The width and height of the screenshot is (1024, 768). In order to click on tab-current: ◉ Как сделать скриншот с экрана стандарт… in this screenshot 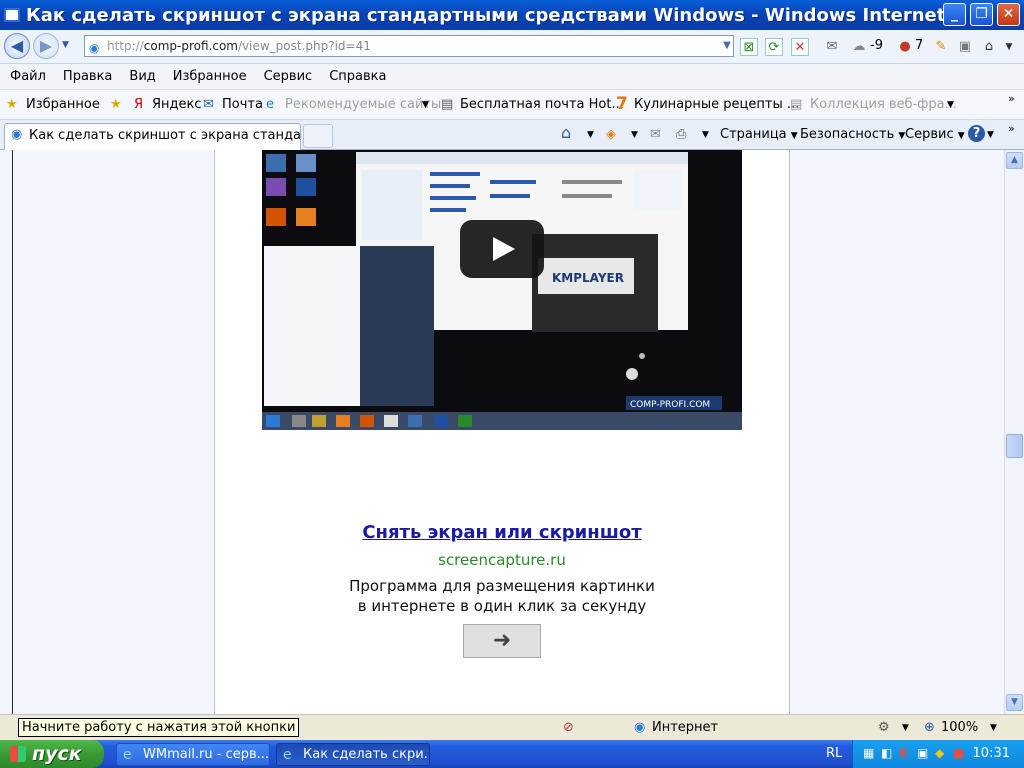, I will do `click(152, 136)`.